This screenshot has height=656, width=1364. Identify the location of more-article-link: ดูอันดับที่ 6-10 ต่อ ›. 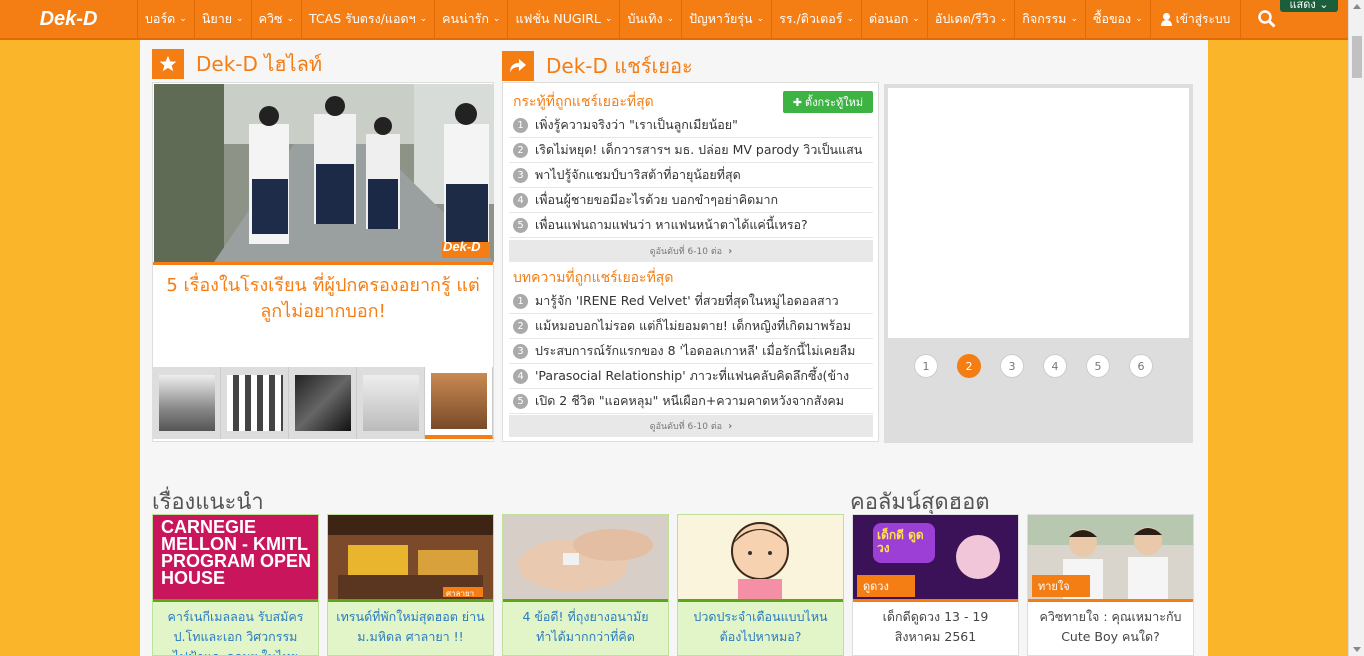
(691, 426).